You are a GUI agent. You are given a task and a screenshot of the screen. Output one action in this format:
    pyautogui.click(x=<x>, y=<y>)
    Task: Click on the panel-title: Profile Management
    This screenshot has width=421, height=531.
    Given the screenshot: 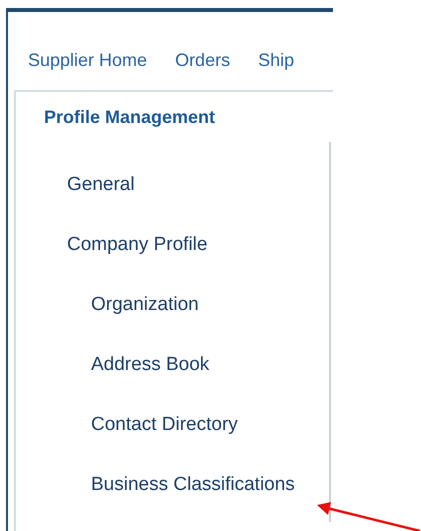 What is the action you would take?
    pyautogui.click(x=129, y=117)
    